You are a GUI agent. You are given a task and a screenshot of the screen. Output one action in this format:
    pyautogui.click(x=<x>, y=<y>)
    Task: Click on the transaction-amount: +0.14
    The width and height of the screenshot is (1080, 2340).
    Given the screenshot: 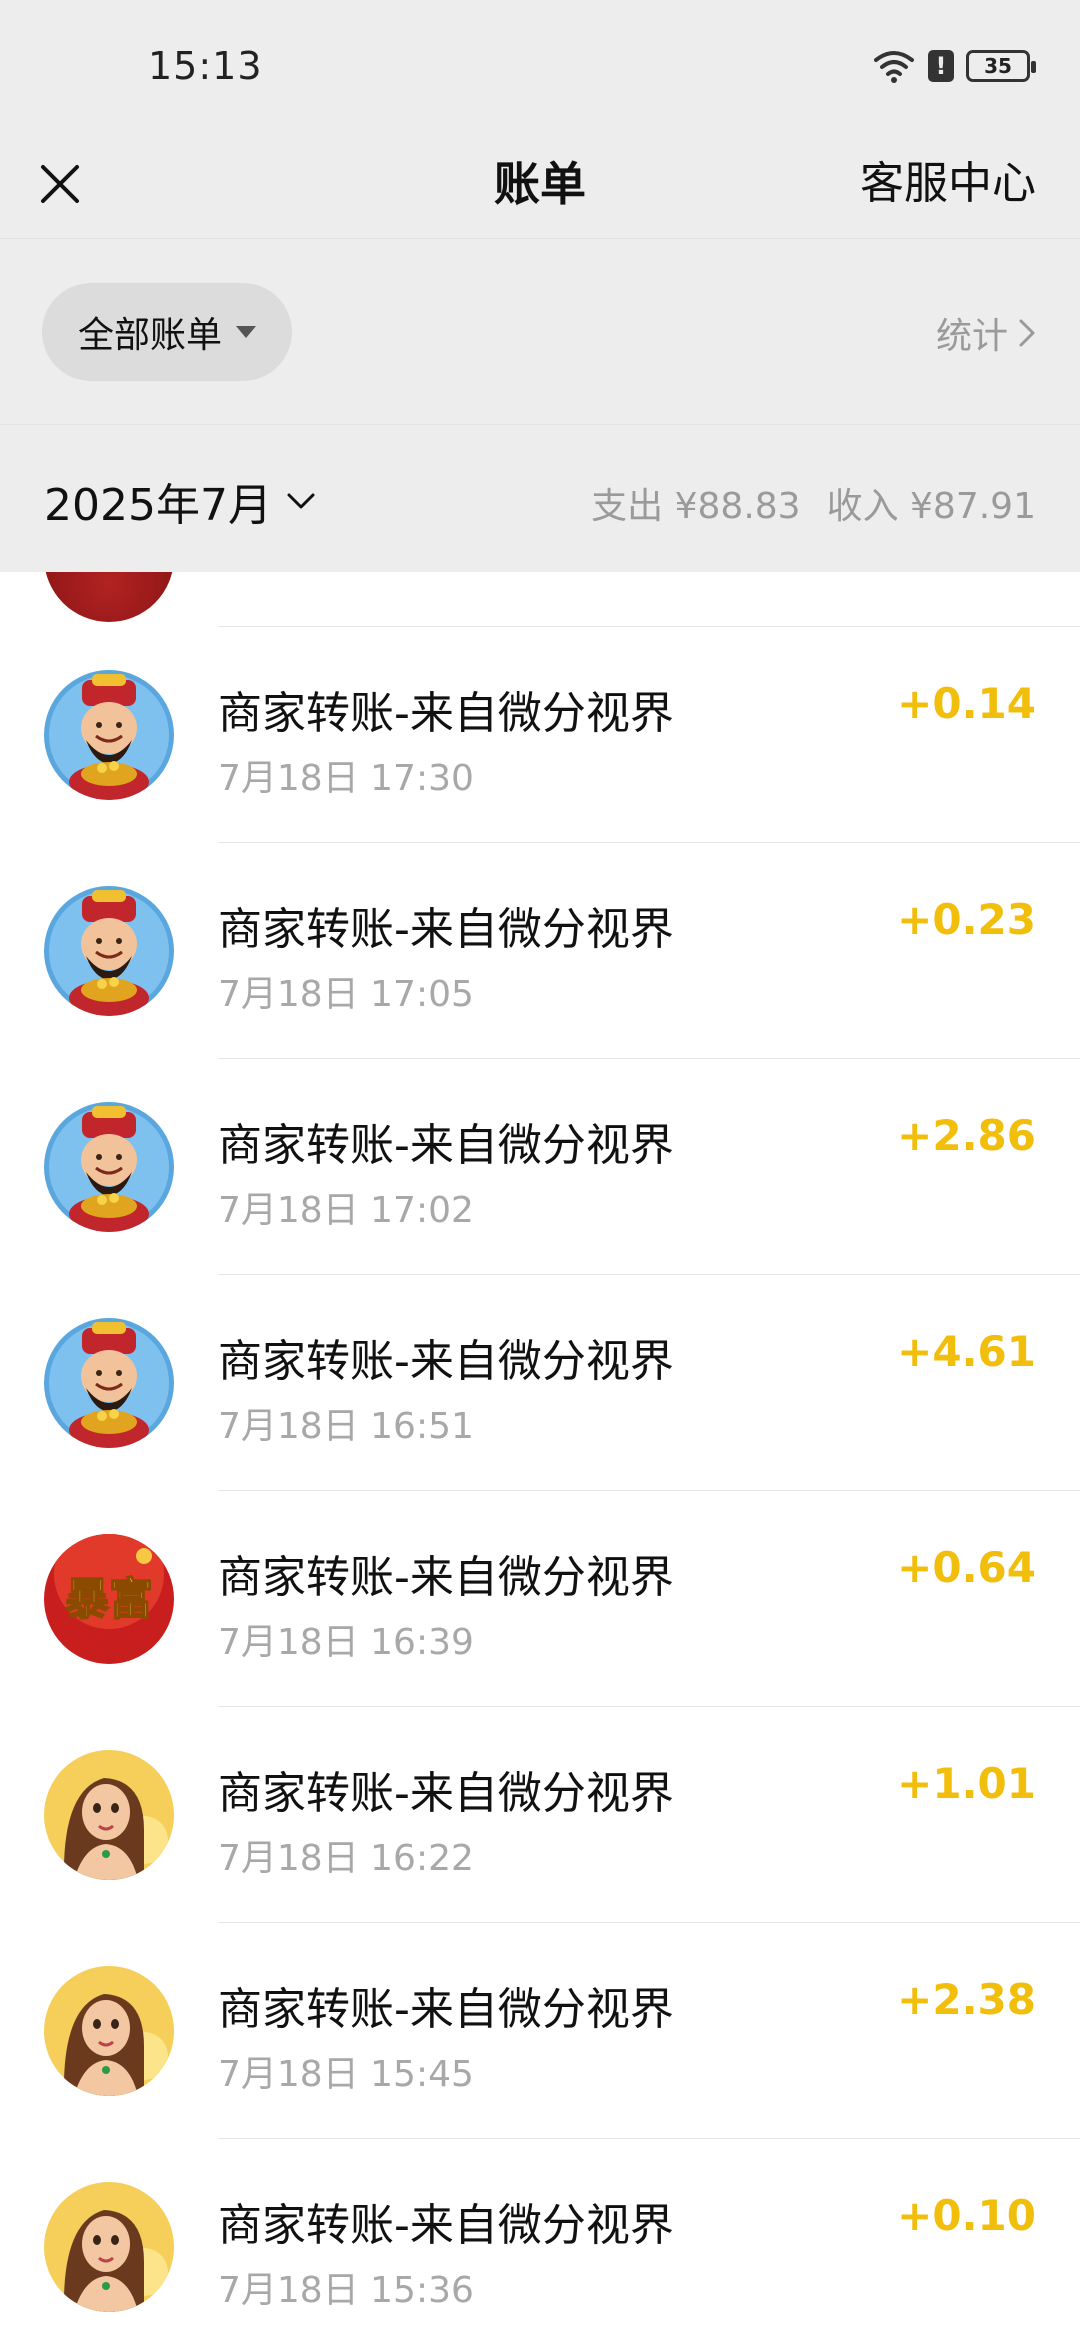 What is the action you would take?
    pyautogui.click(x=966, y=703)
    